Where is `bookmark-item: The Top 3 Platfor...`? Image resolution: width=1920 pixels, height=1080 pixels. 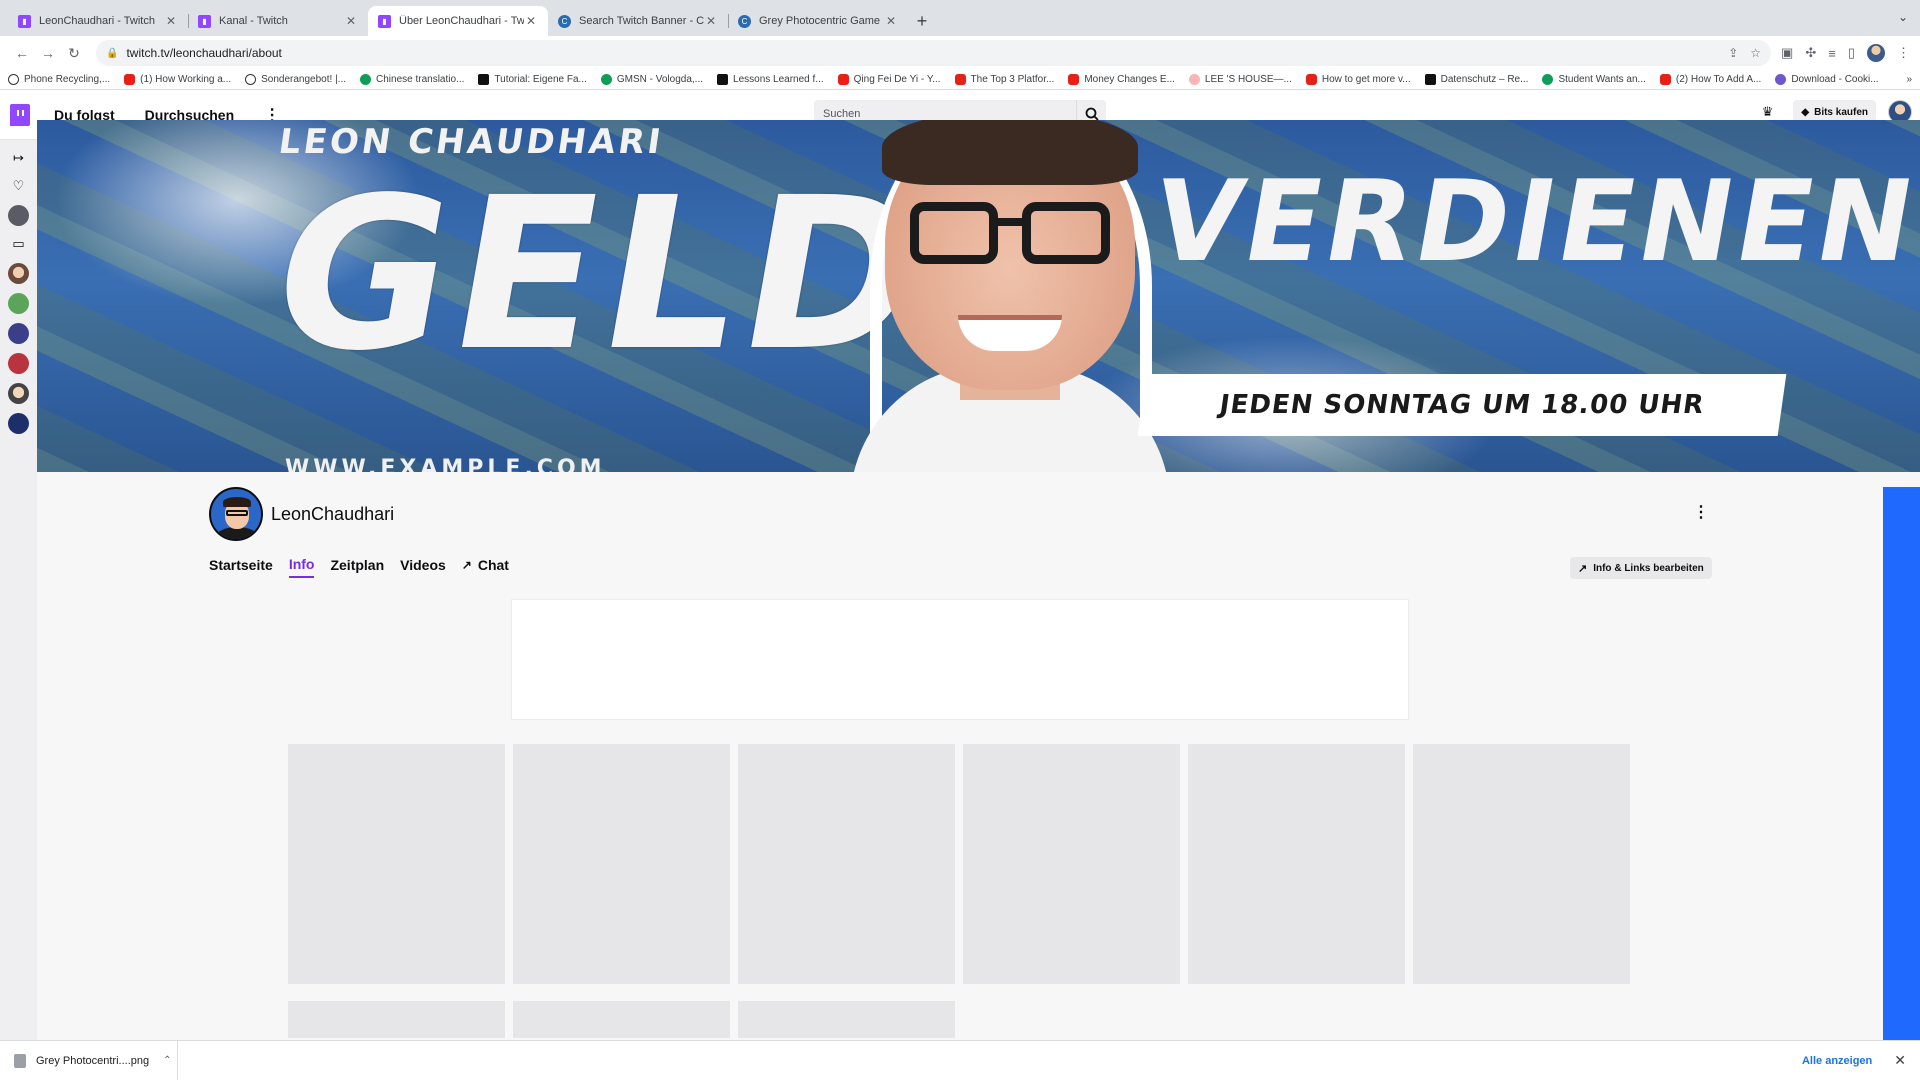
bookmark-item: The Top 3 Platfor... is located at coordinates (1004, 79).